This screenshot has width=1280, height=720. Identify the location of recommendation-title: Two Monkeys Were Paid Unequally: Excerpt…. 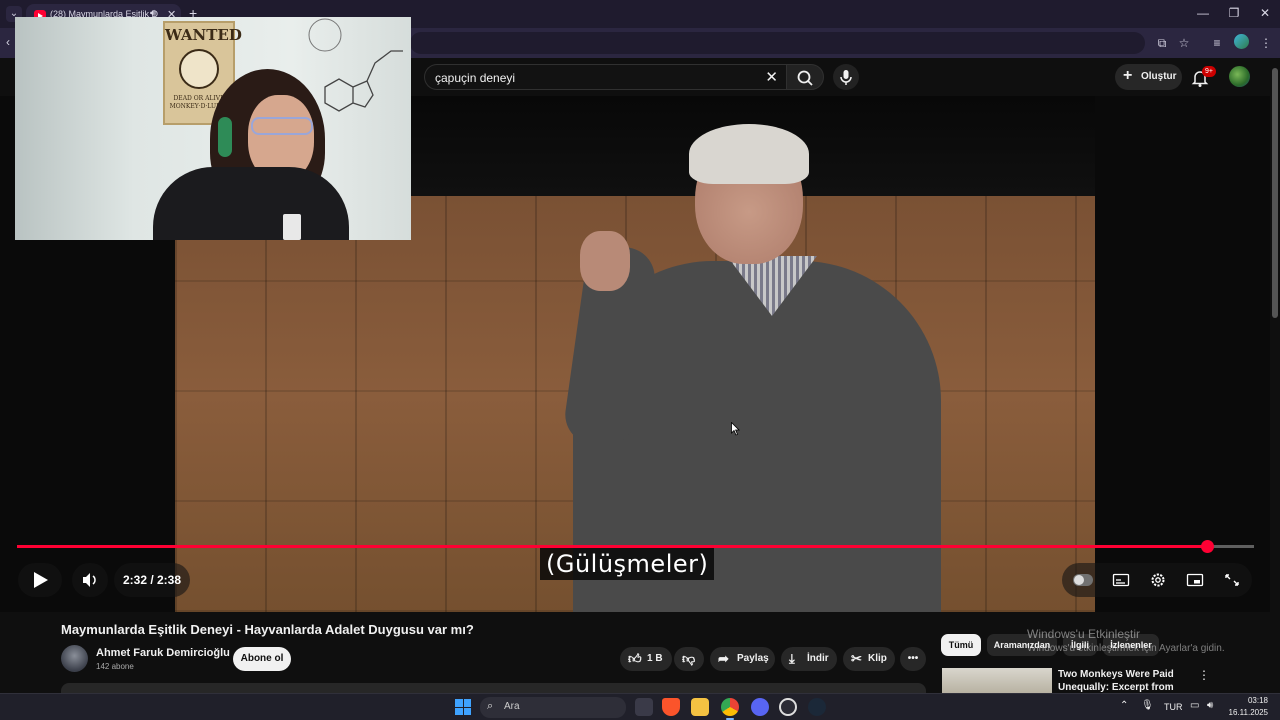
(1125, 680).